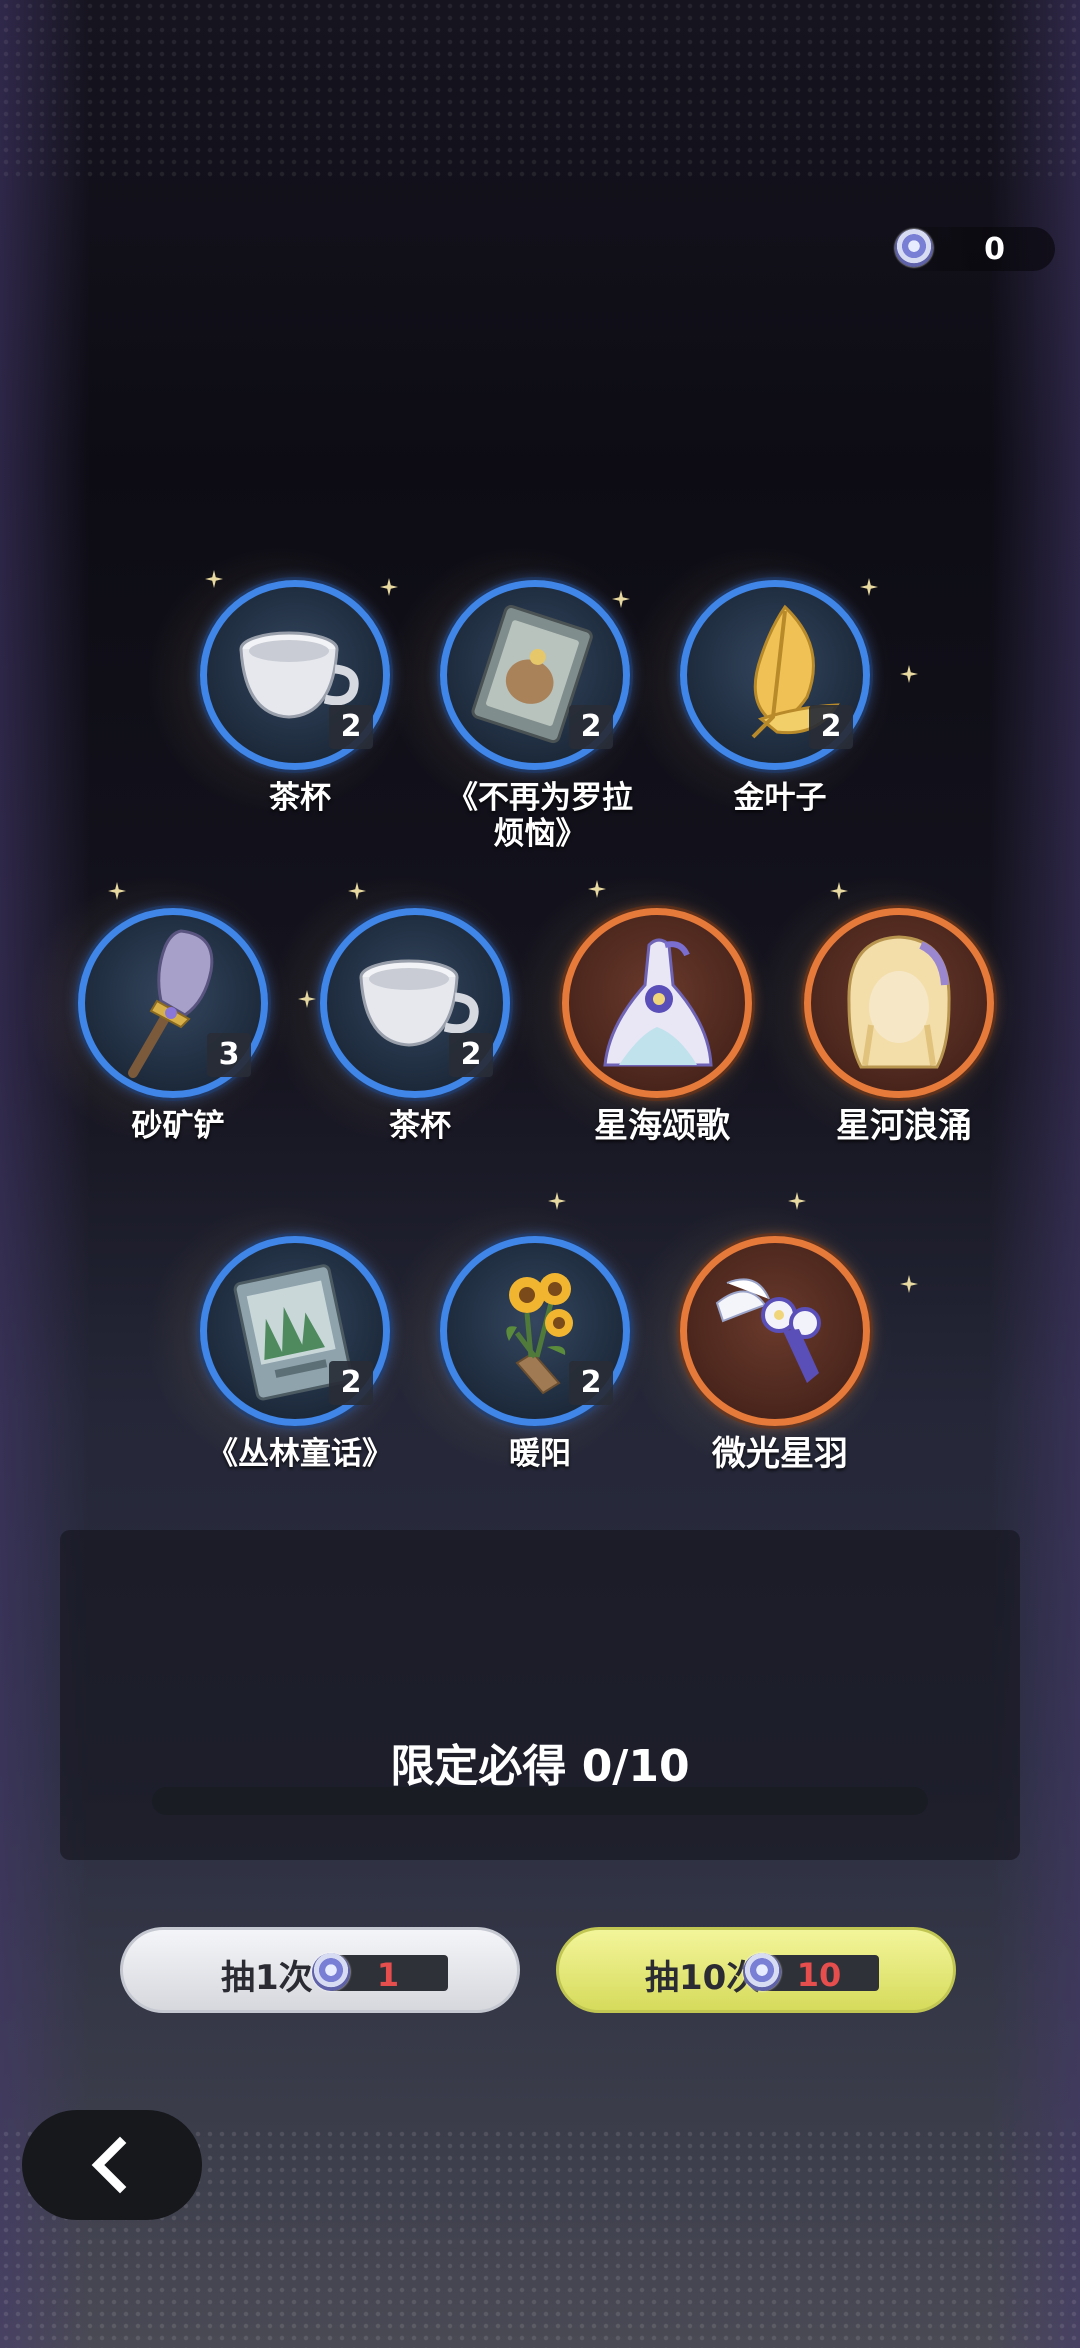 The width and height of the screenshot is (1080, 2348). I want to click on item-name: 《不再为罗拉 烦恼》, so click(540, 816).